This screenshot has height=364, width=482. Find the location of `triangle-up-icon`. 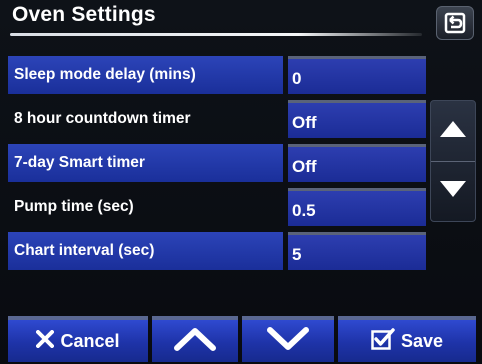

triangle-up-icon is located at coordinates (453, 131).